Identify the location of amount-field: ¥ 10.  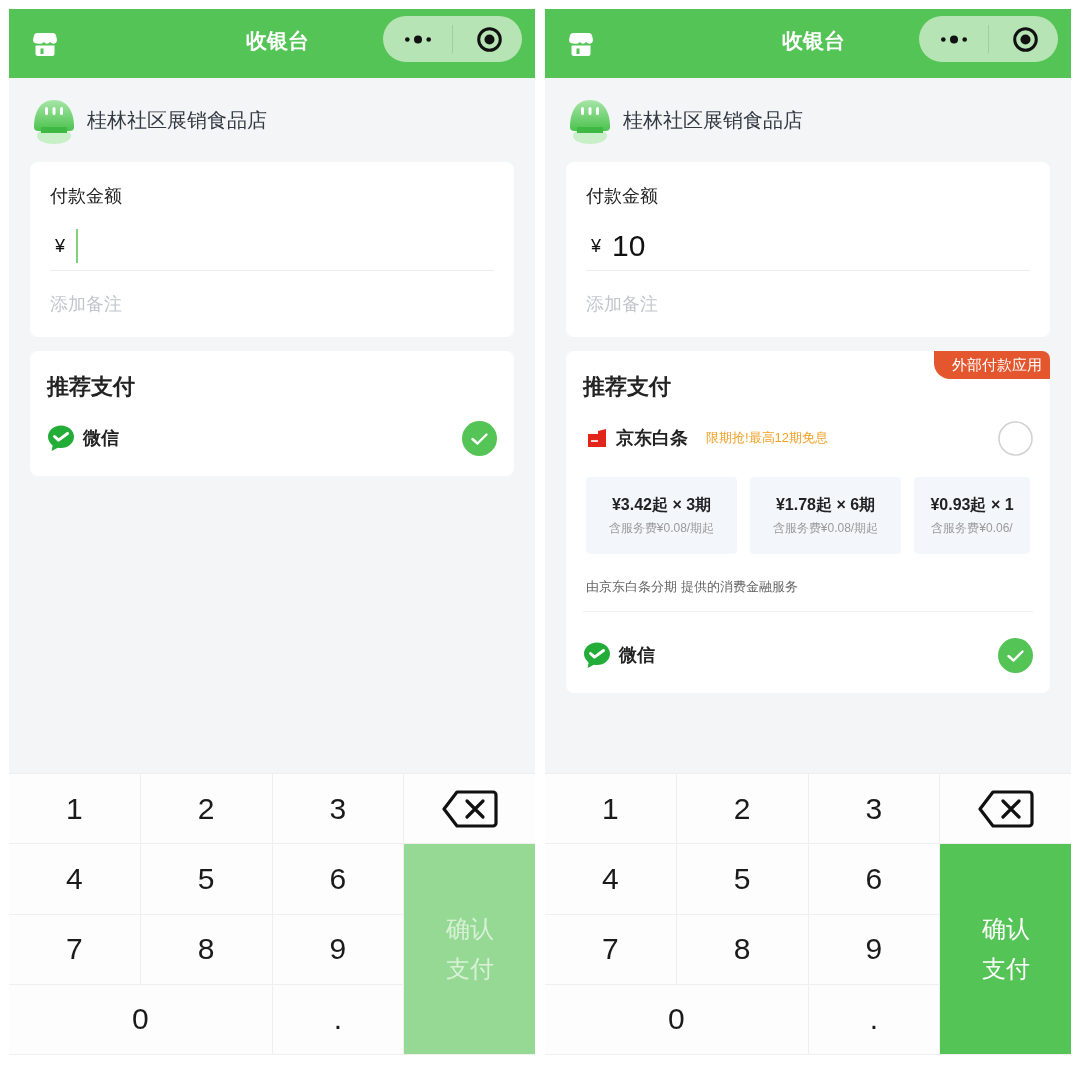
(808, 246).